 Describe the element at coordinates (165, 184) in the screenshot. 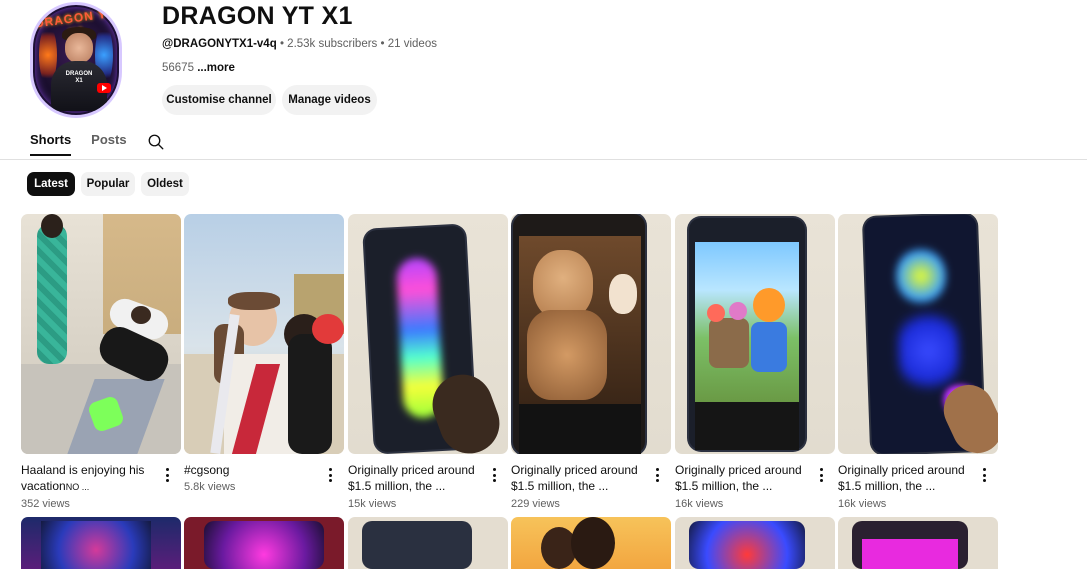

I see `chip-oldest: Oldest` at that location.